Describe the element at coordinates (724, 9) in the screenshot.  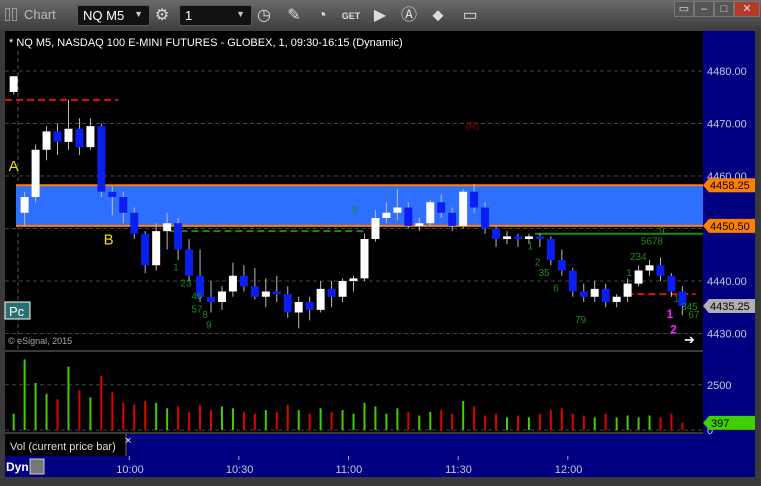
I see `maximize-button: □` at that location.